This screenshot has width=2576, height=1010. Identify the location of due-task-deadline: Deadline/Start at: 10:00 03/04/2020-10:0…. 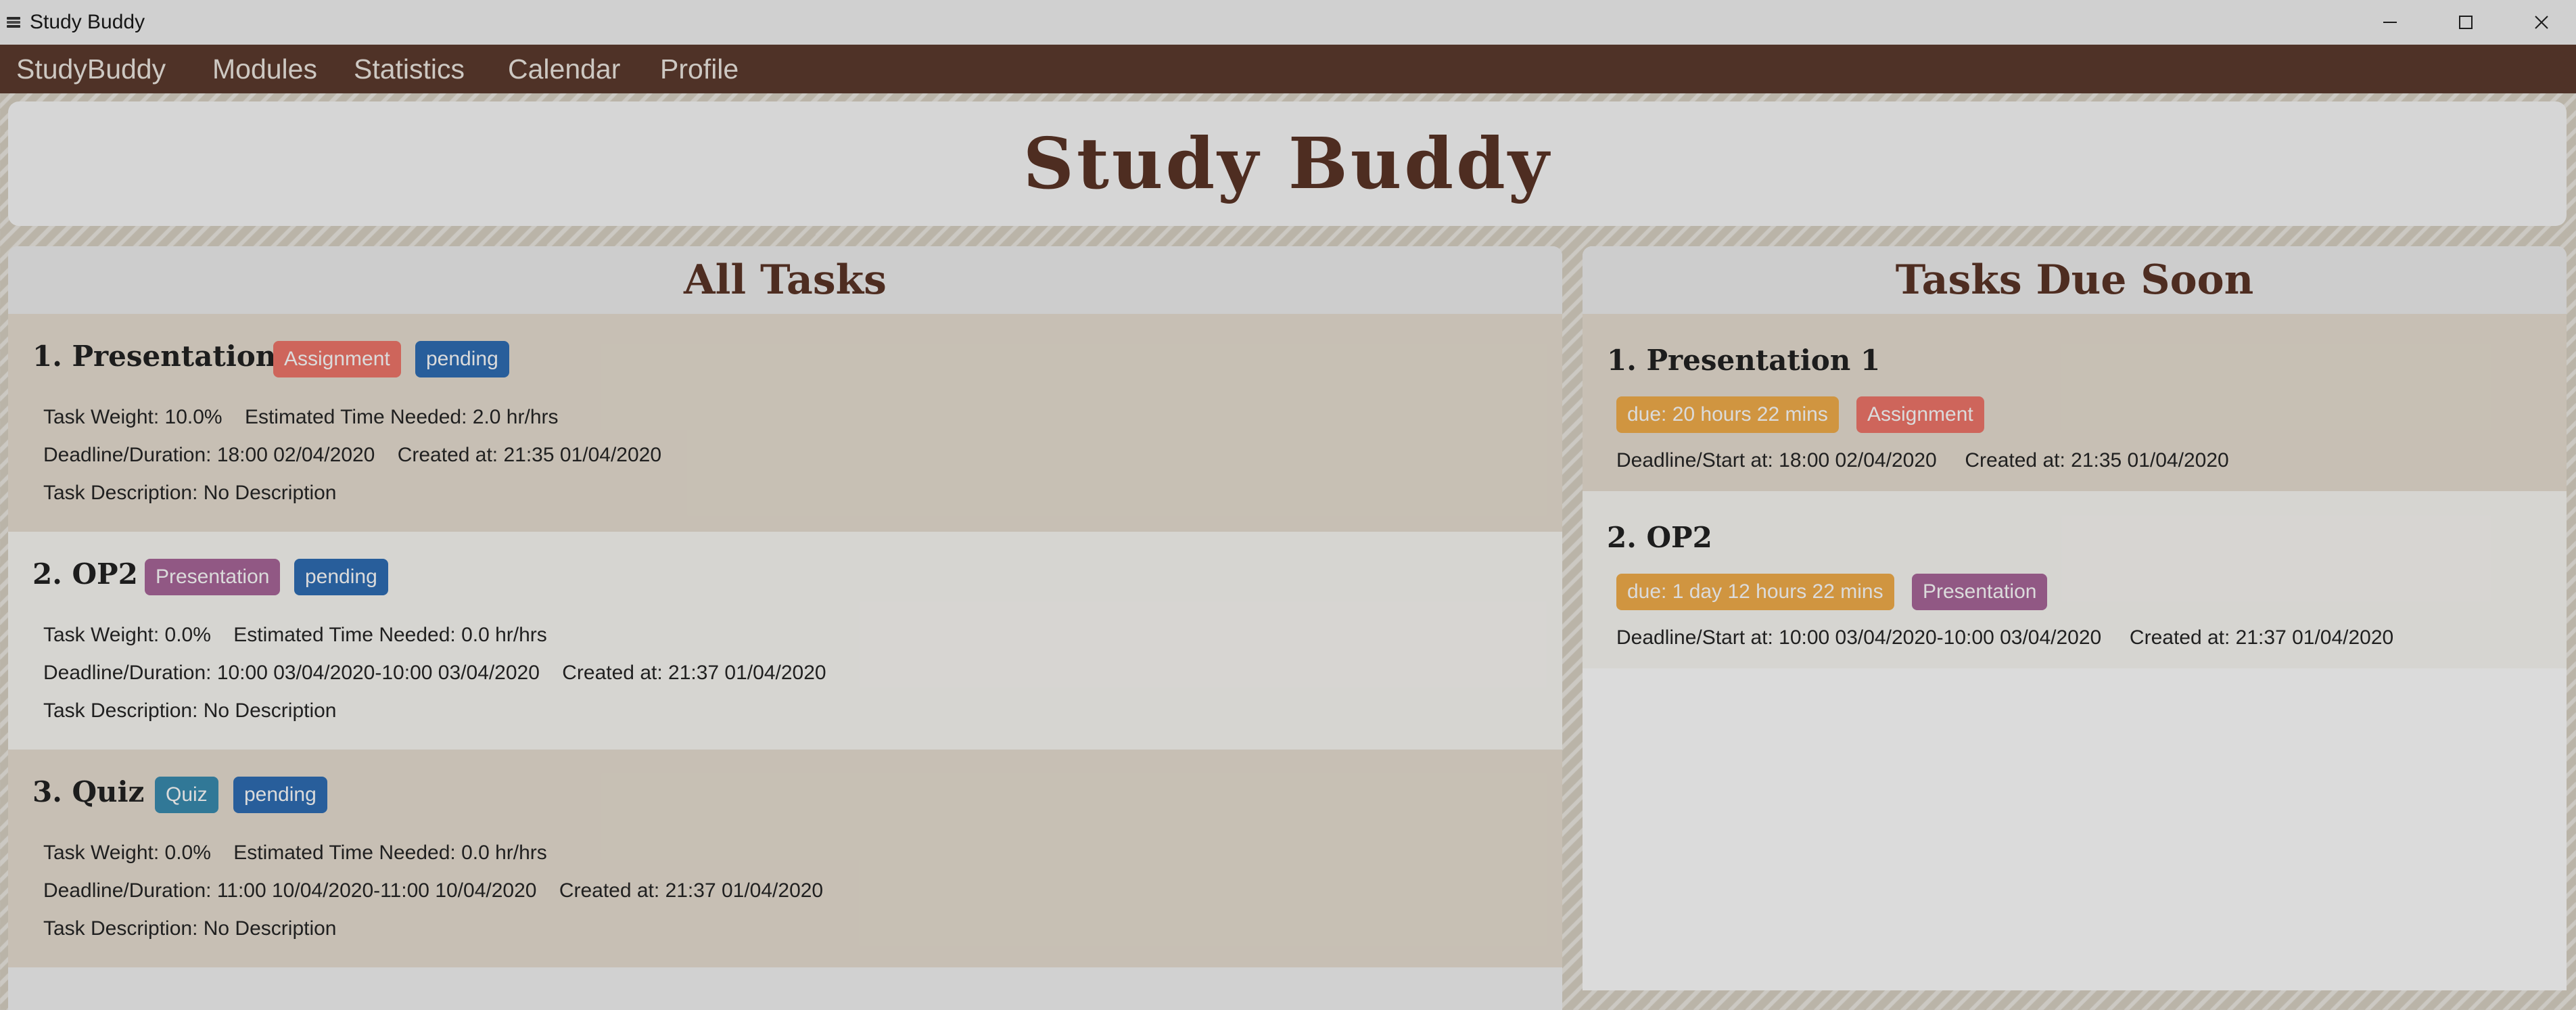
(2004, 637).